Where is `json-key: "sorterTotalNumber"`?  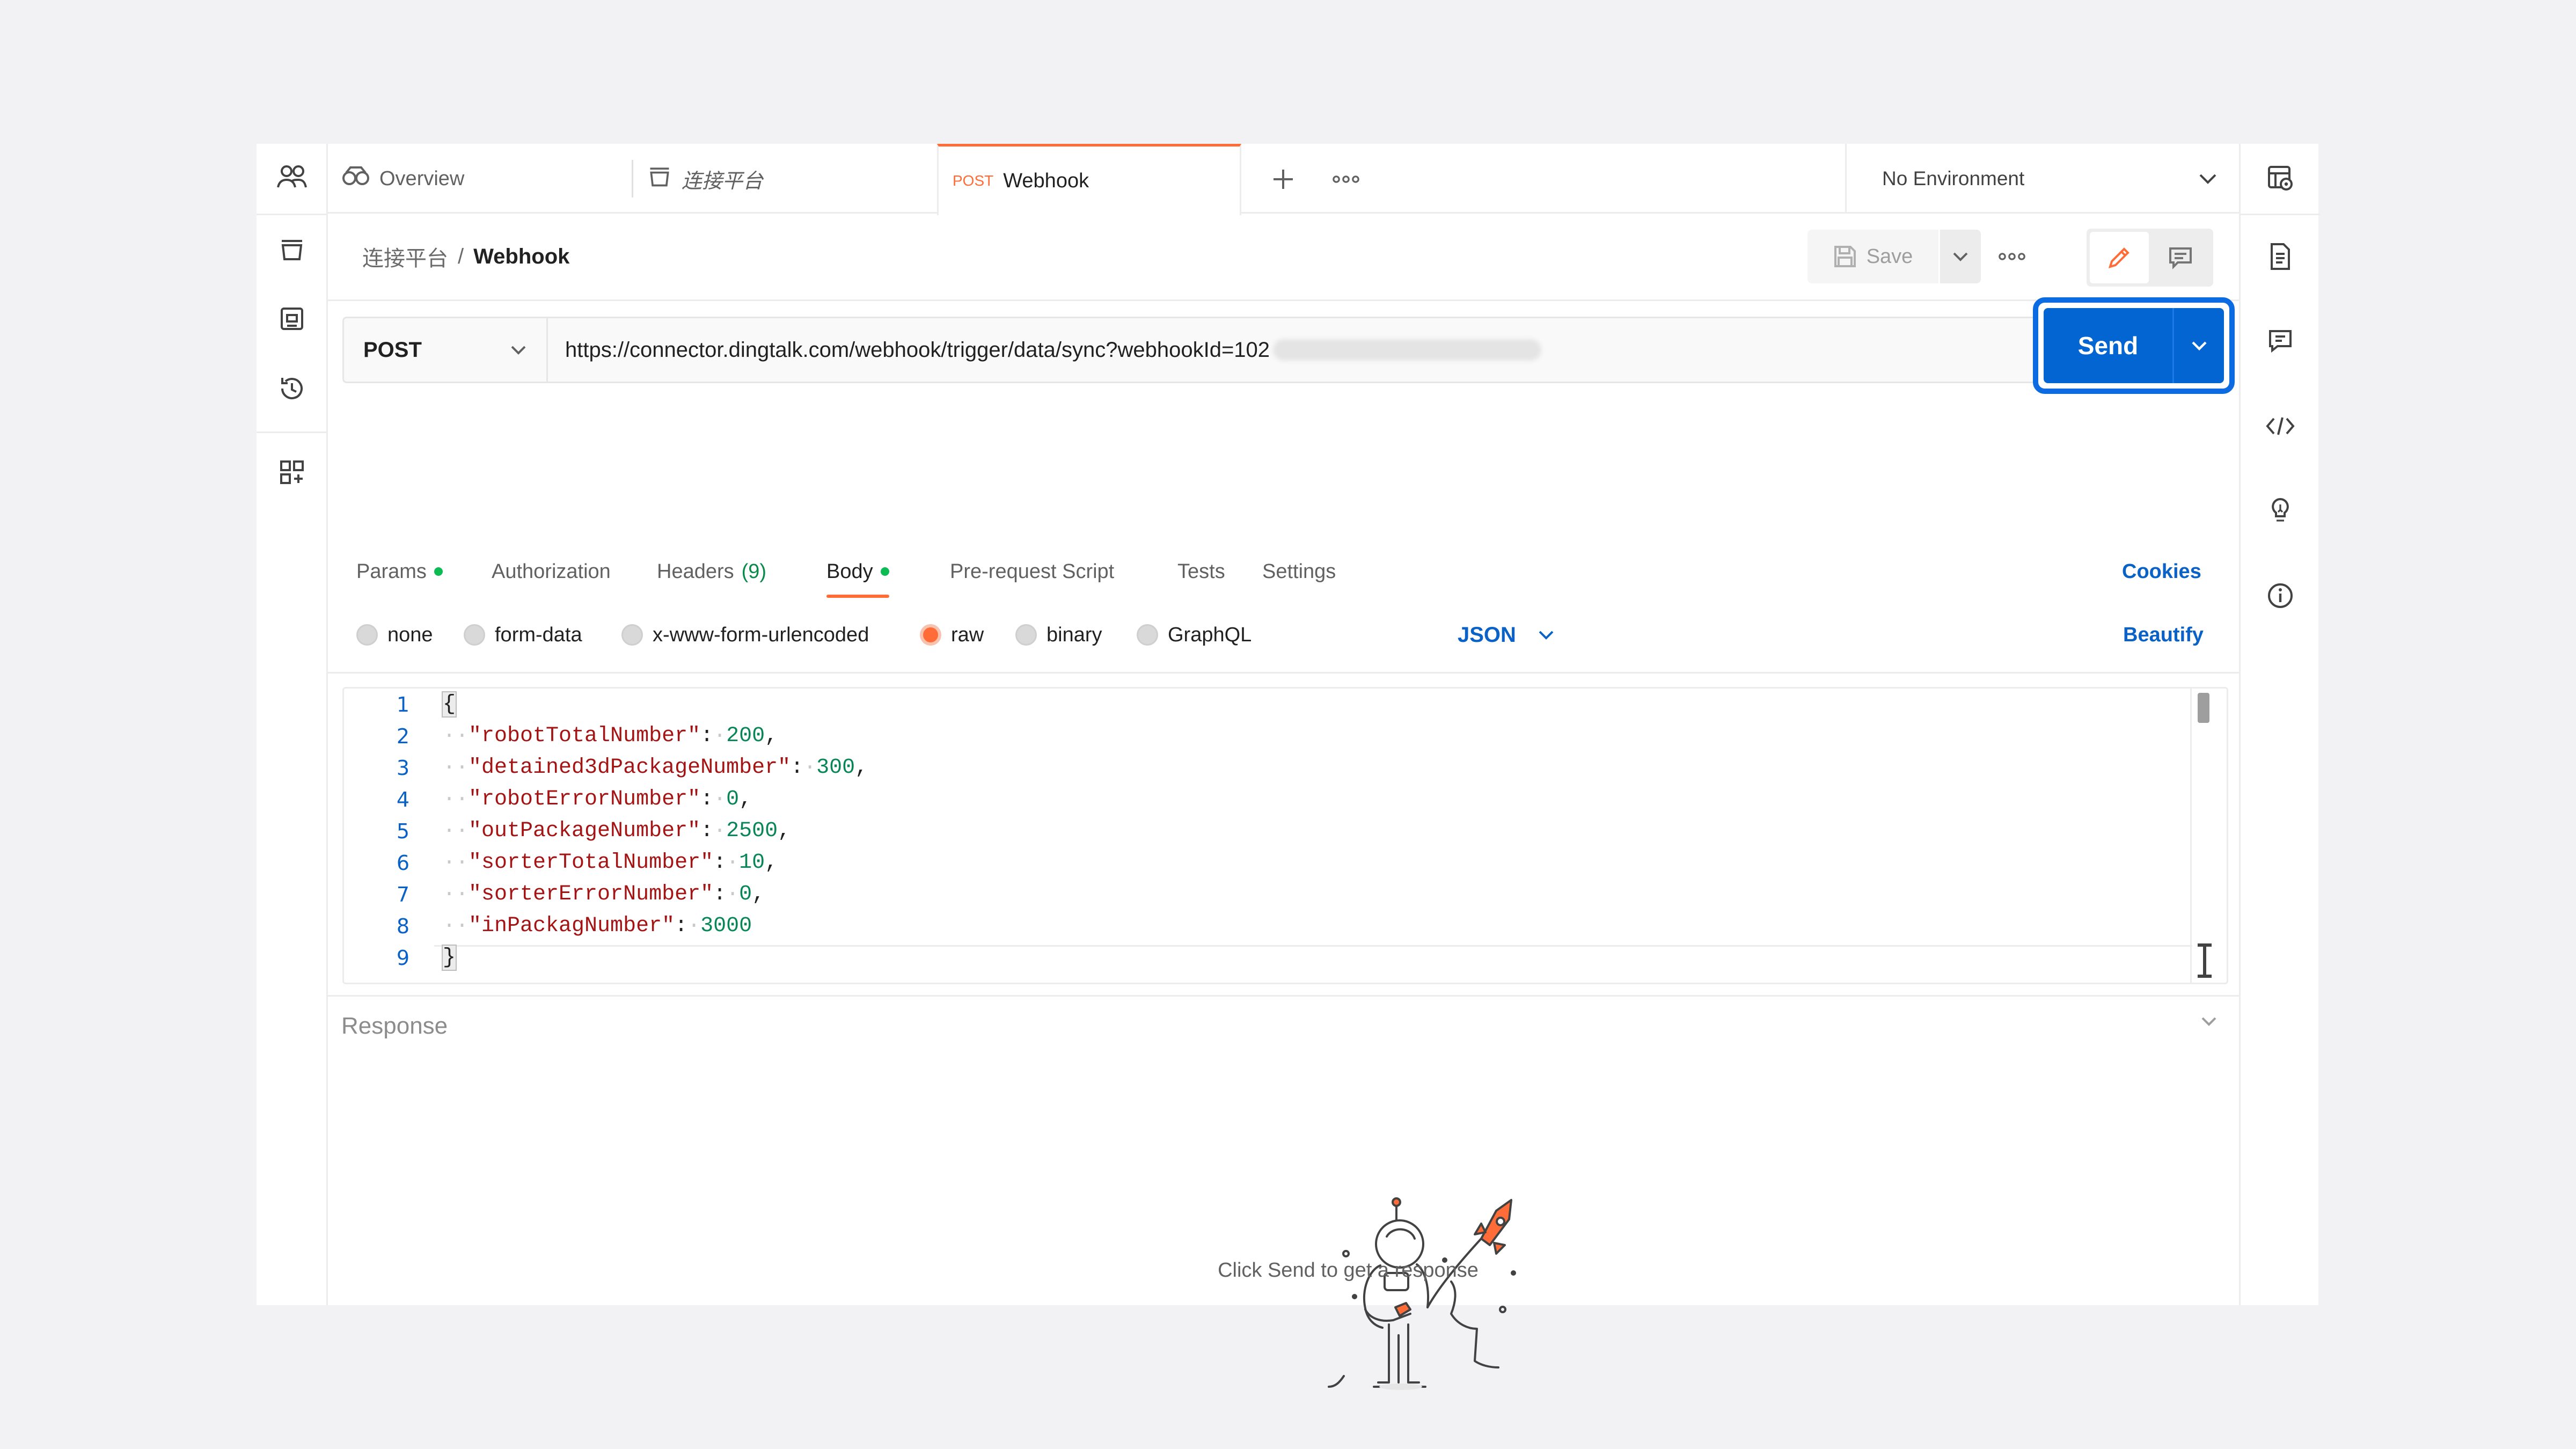 json-key: "sorterTotalNumber" is located at coordinates (591, 863).